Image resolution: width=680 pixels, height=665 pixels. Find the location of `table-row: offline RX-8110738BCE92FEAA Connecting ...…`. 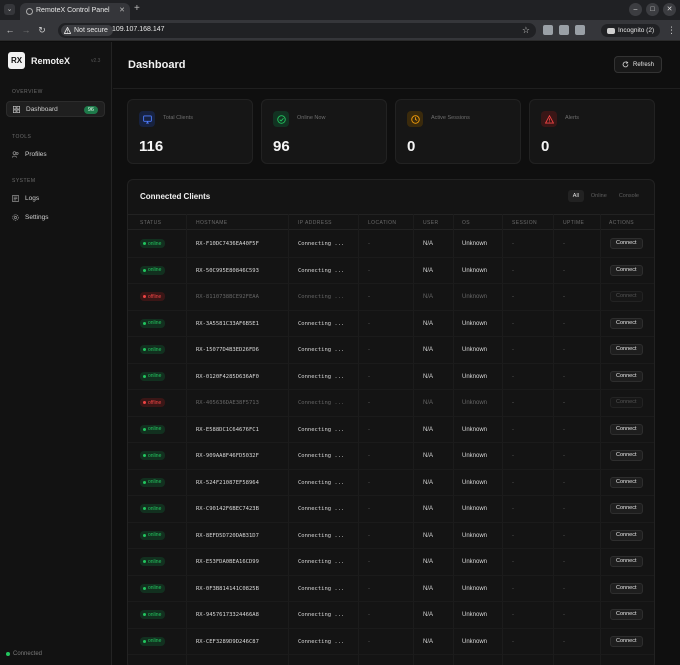

table-row: offline RX-8110738BCE92FEAA Connecting ...… is located at coordinates (391, 297).